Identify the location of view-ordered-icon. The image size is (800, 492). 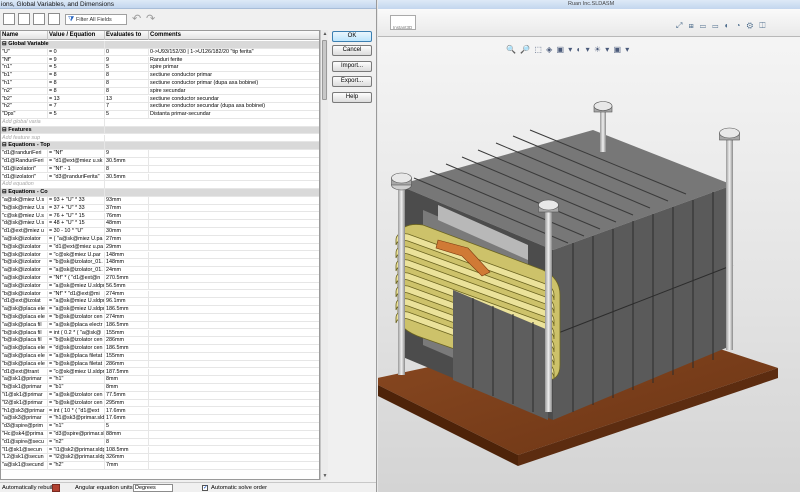
(54, 19).